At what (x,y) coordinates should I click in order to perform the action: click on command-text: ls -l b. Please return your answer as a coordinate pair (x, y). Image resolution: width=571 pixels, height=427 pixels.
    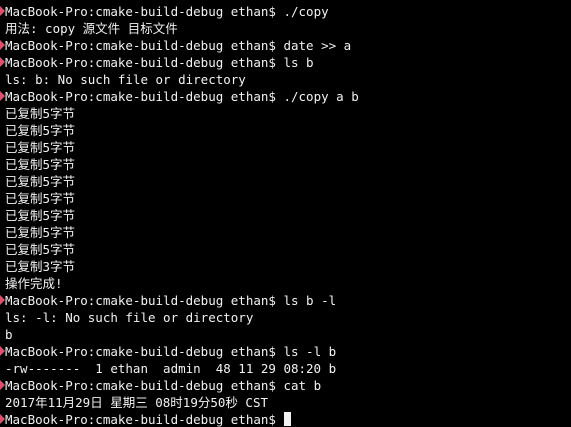
    Looking at the image, I should click on (310, 351).